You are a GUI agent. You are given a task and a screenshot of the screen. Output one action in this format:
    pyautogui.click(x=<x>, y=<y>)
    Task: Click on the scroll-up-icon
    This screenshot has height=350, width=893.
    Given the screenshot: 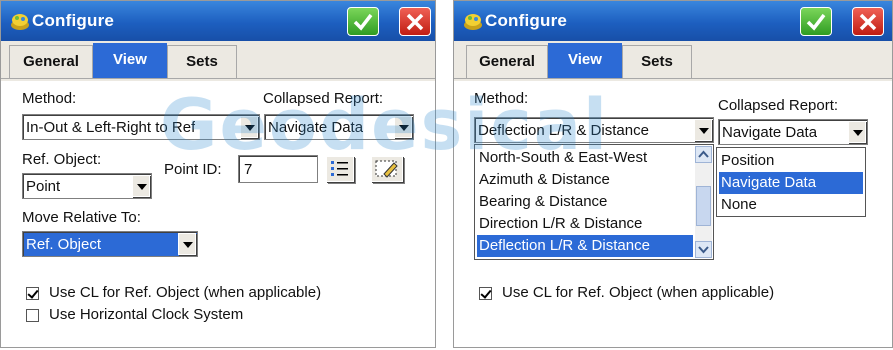 What is the action you would take?
    pyautogui.click(x=703, y=154)
    